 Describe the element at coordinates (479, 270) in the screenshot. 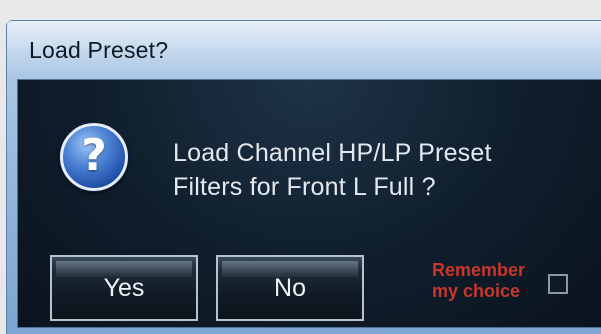

I see `remember-label-line-1: Remember` at that location.